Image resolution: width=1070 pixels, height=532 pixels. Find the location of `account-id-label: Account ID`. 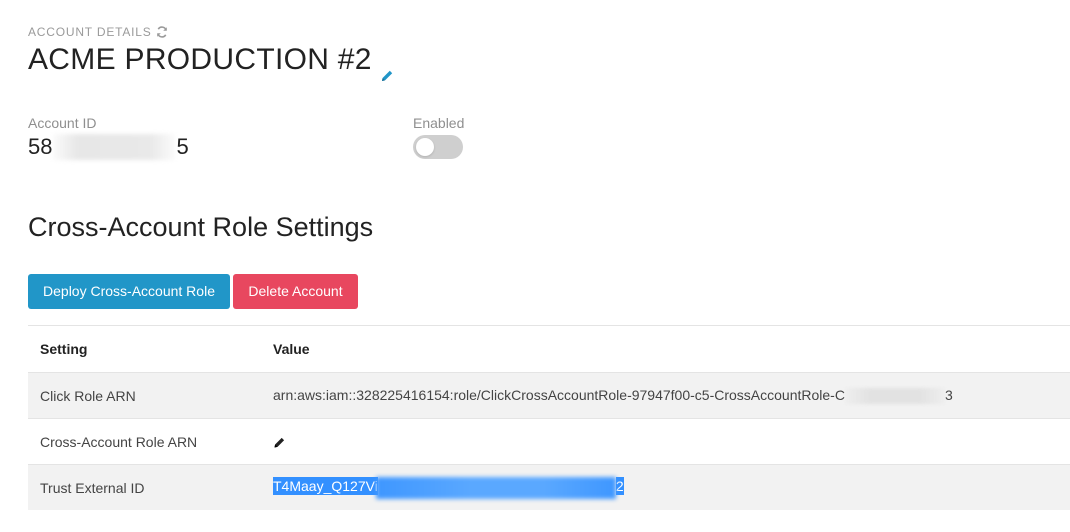

account-id-label: Account ID is located at coordinates (62, 123).